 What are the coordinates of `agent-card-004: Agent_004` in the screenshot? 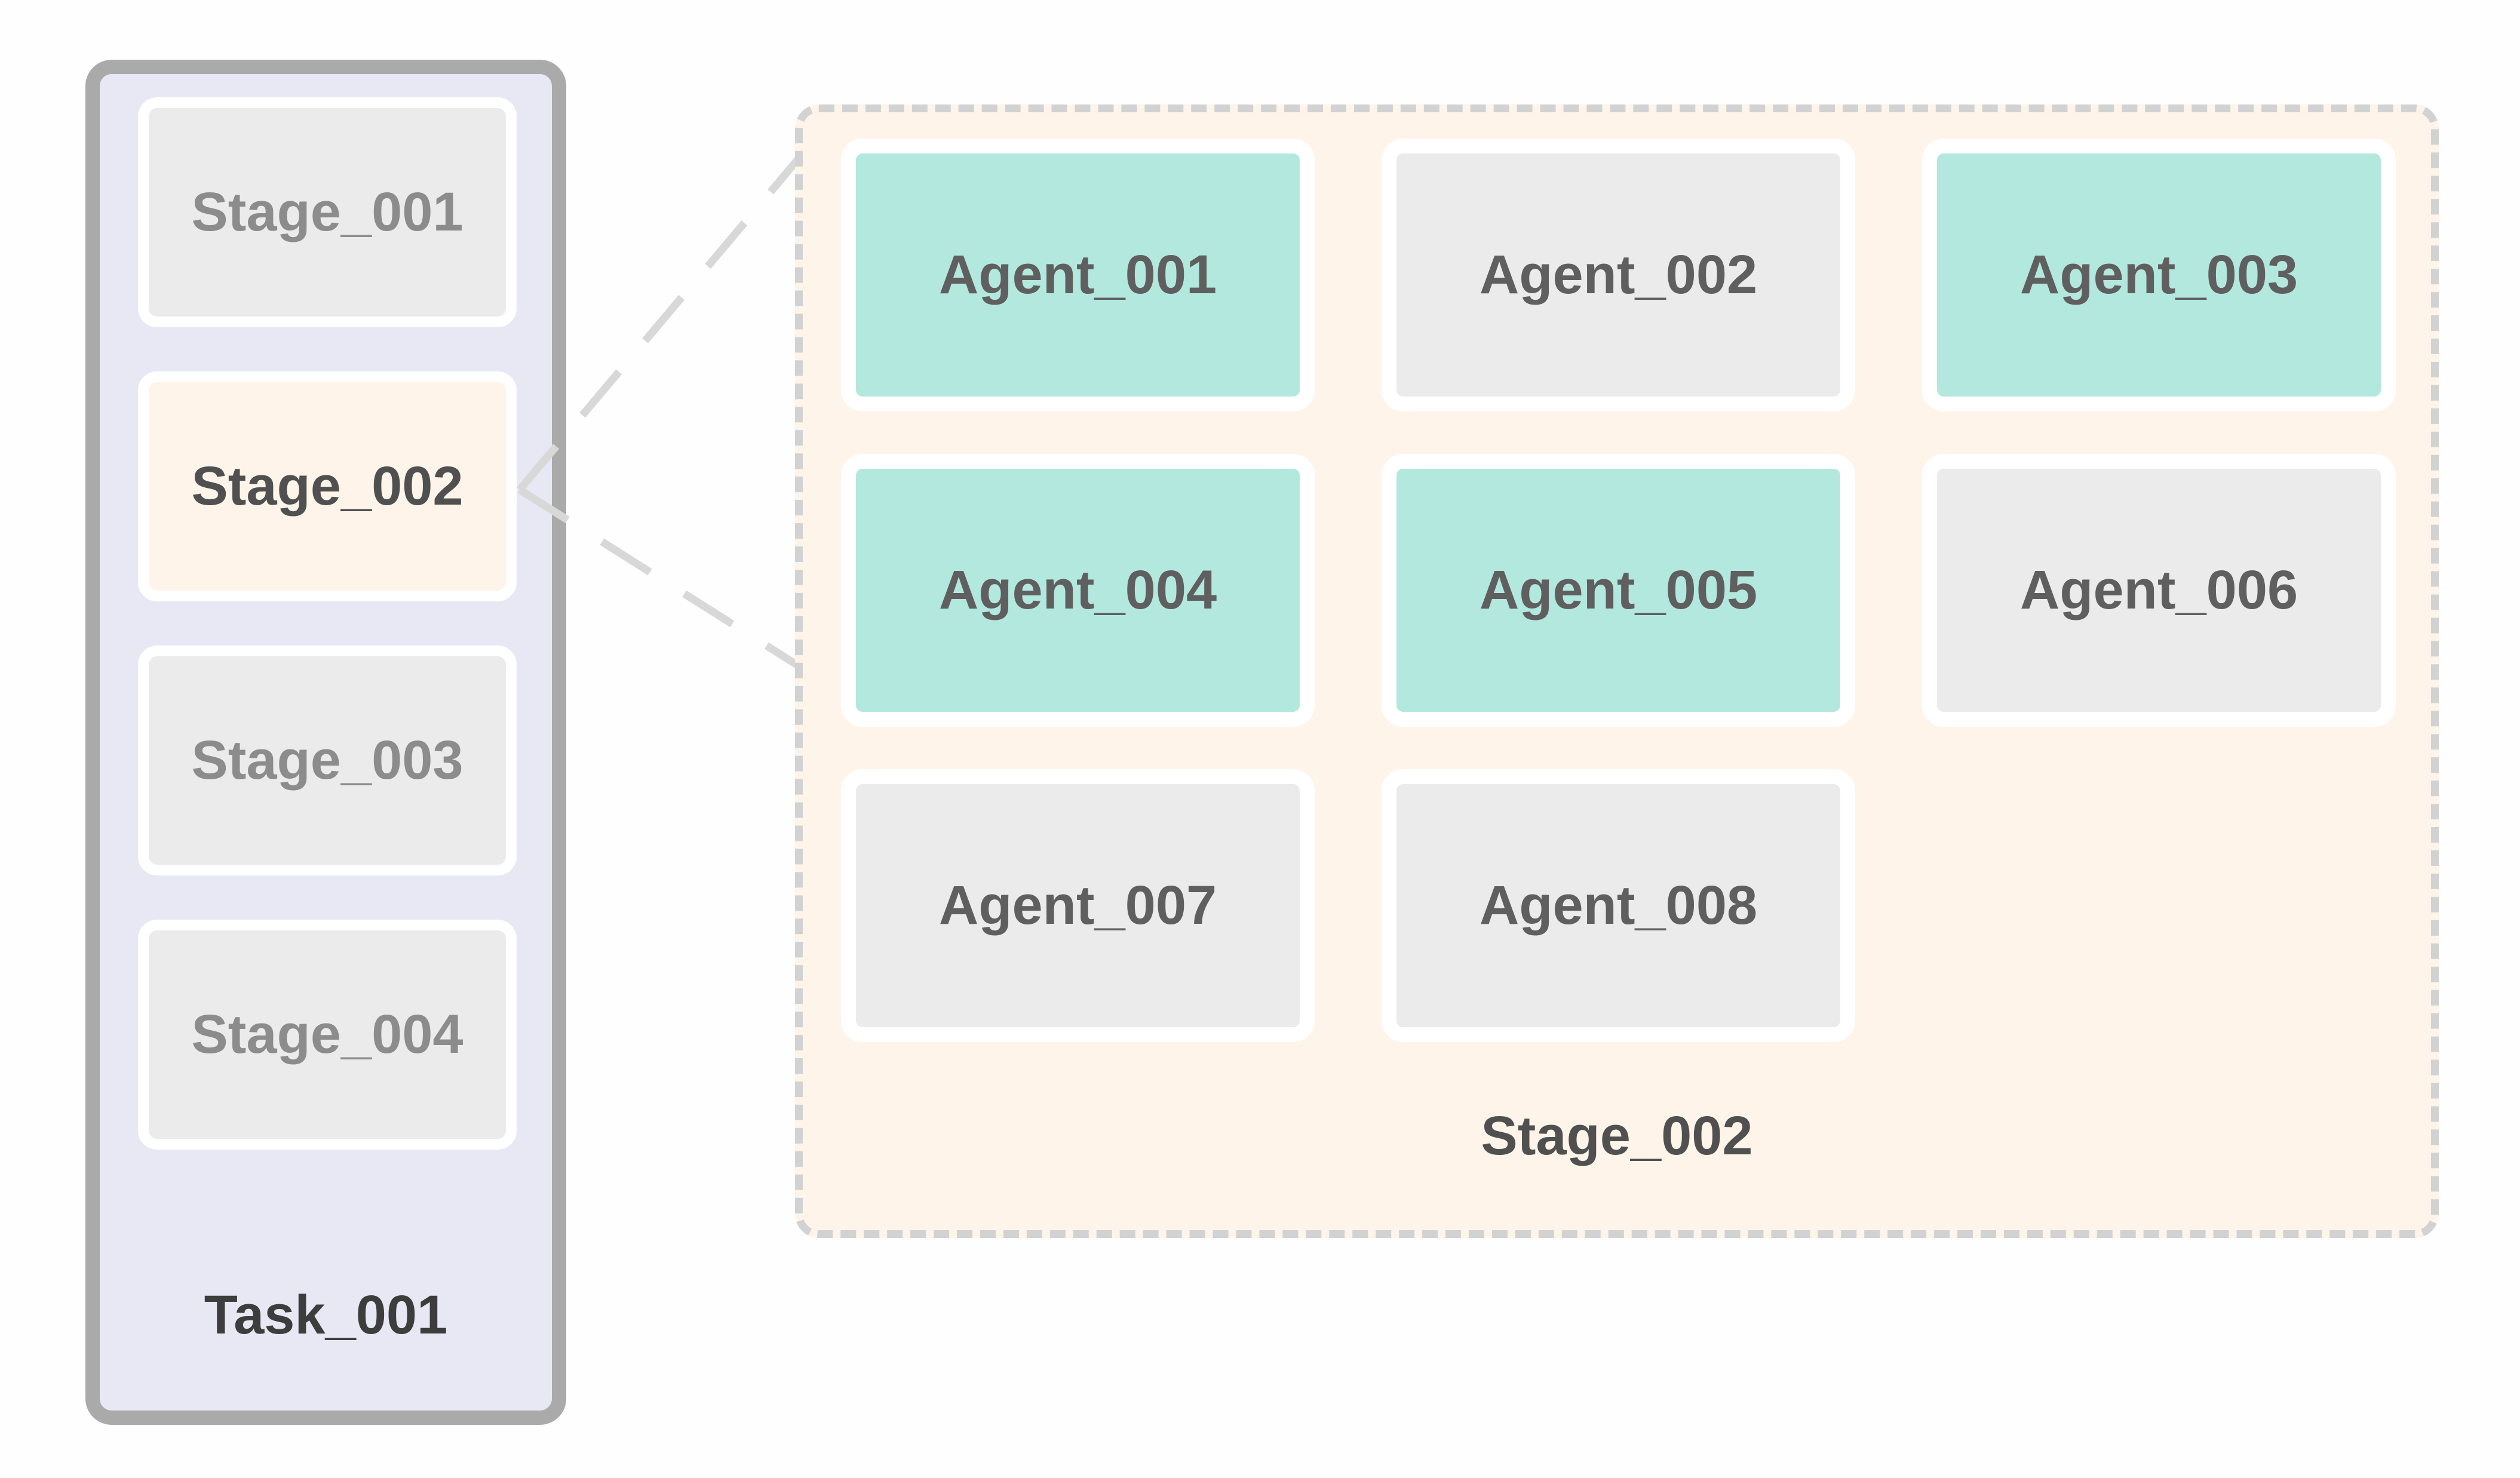 It's located at (1078, 590).